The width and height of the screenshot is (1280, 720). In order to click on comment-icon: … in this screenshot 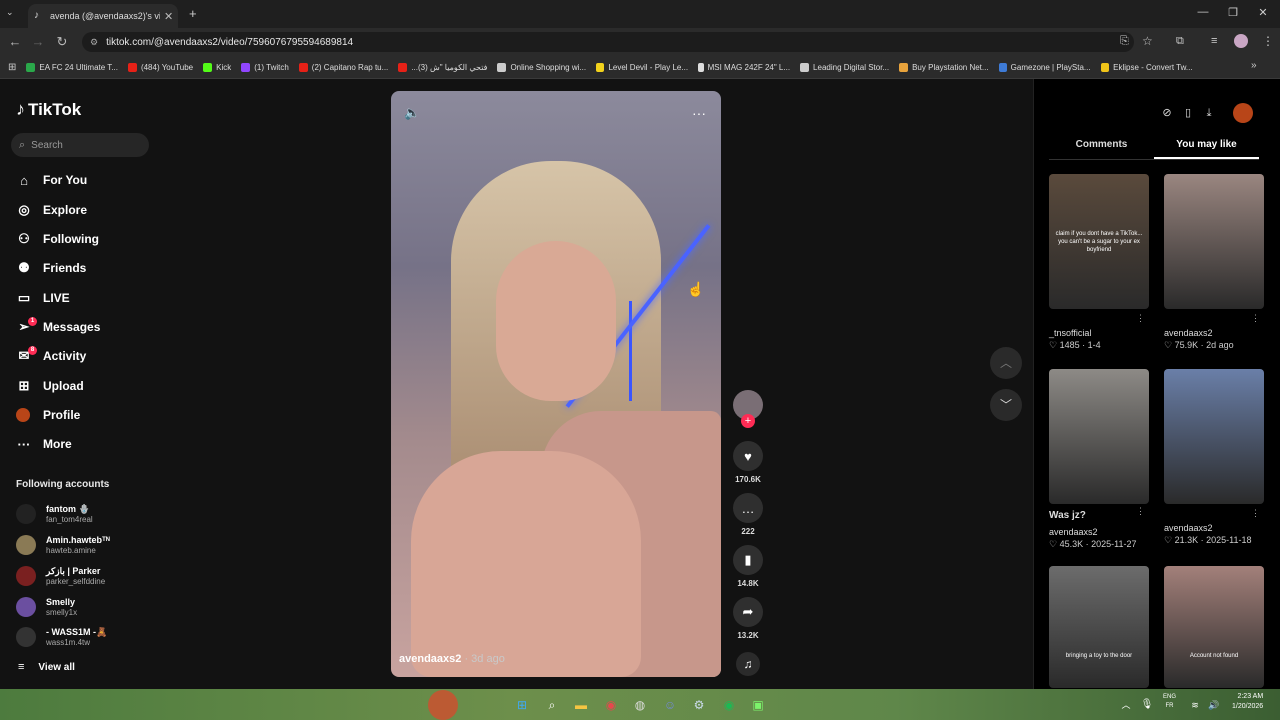, I will do `click(748, 508)`.